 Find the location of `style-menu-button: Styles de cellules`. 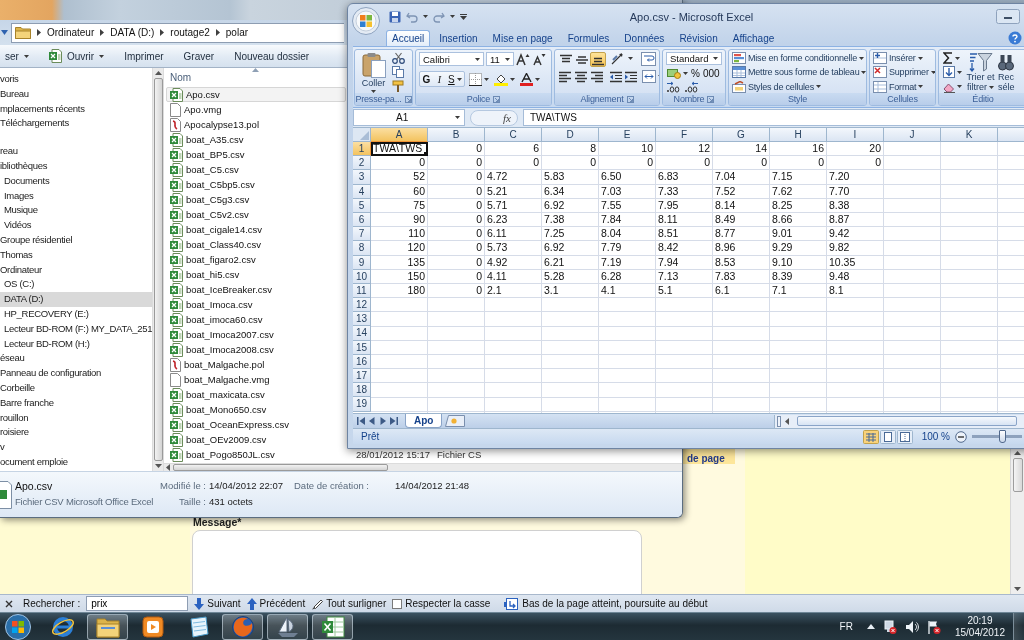

style-menu-button: Styles de cellules is located at coordinates (799, 86).